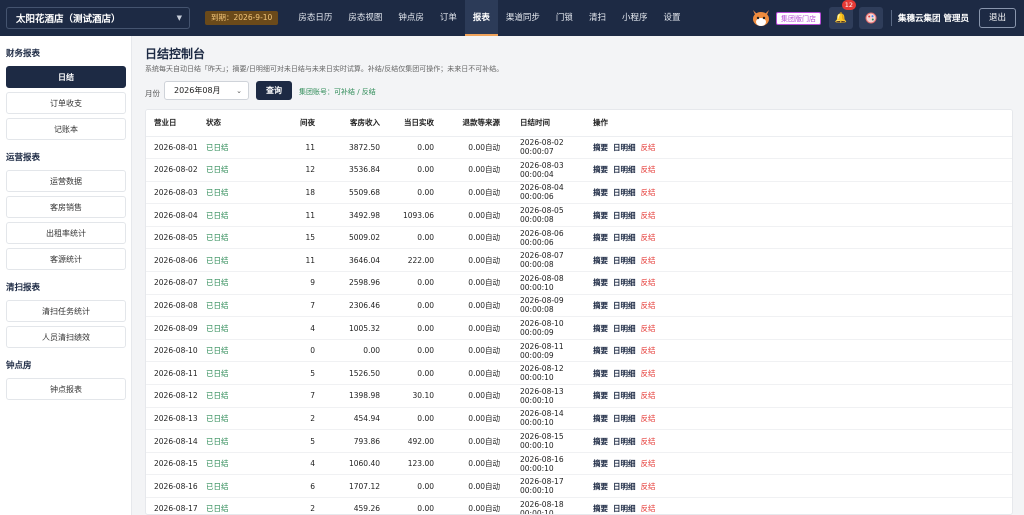 Image resolution: width=1024 pixels, height=515 pixels. I want to click on sidebar-item: 钟点报表, so click(66, 389).